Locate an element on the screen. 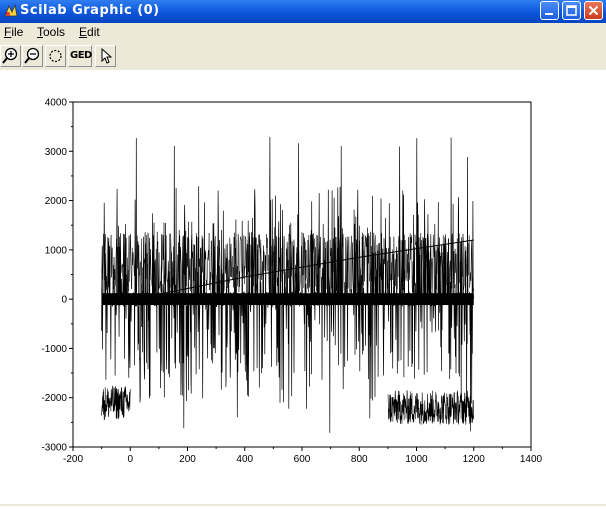 Image resolution: width=606 pixels, height=509 pixels. toolbar: GED is located at coordinates (303, 56).